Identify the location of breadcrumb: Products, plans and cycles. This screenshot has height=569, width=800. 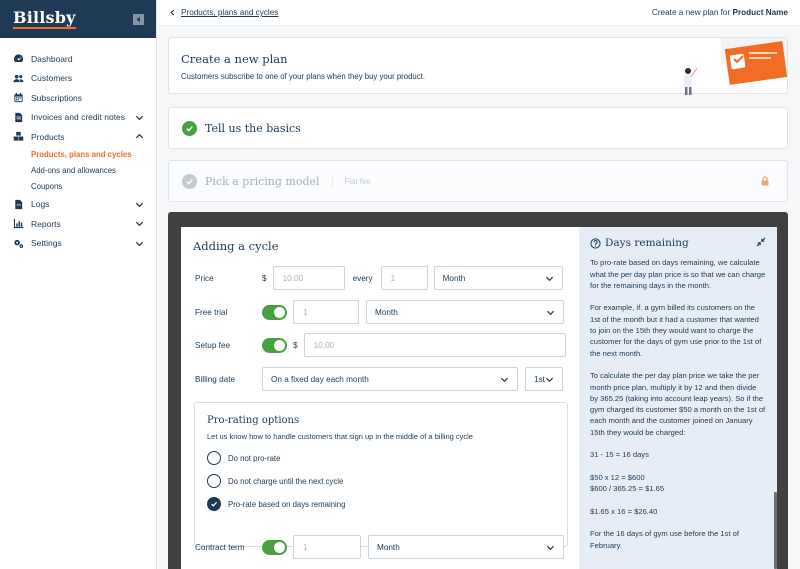
(223, 12).